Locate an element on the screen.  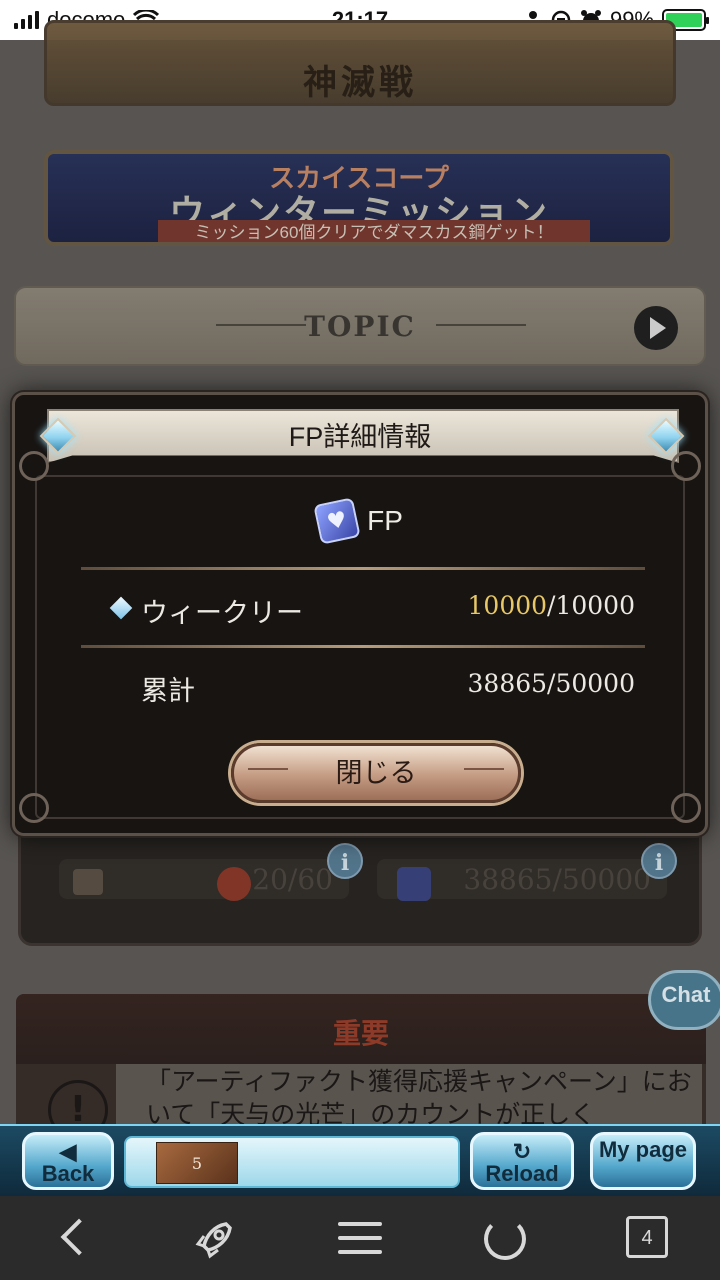
menu-icon is located at coordinates (361, 1239).